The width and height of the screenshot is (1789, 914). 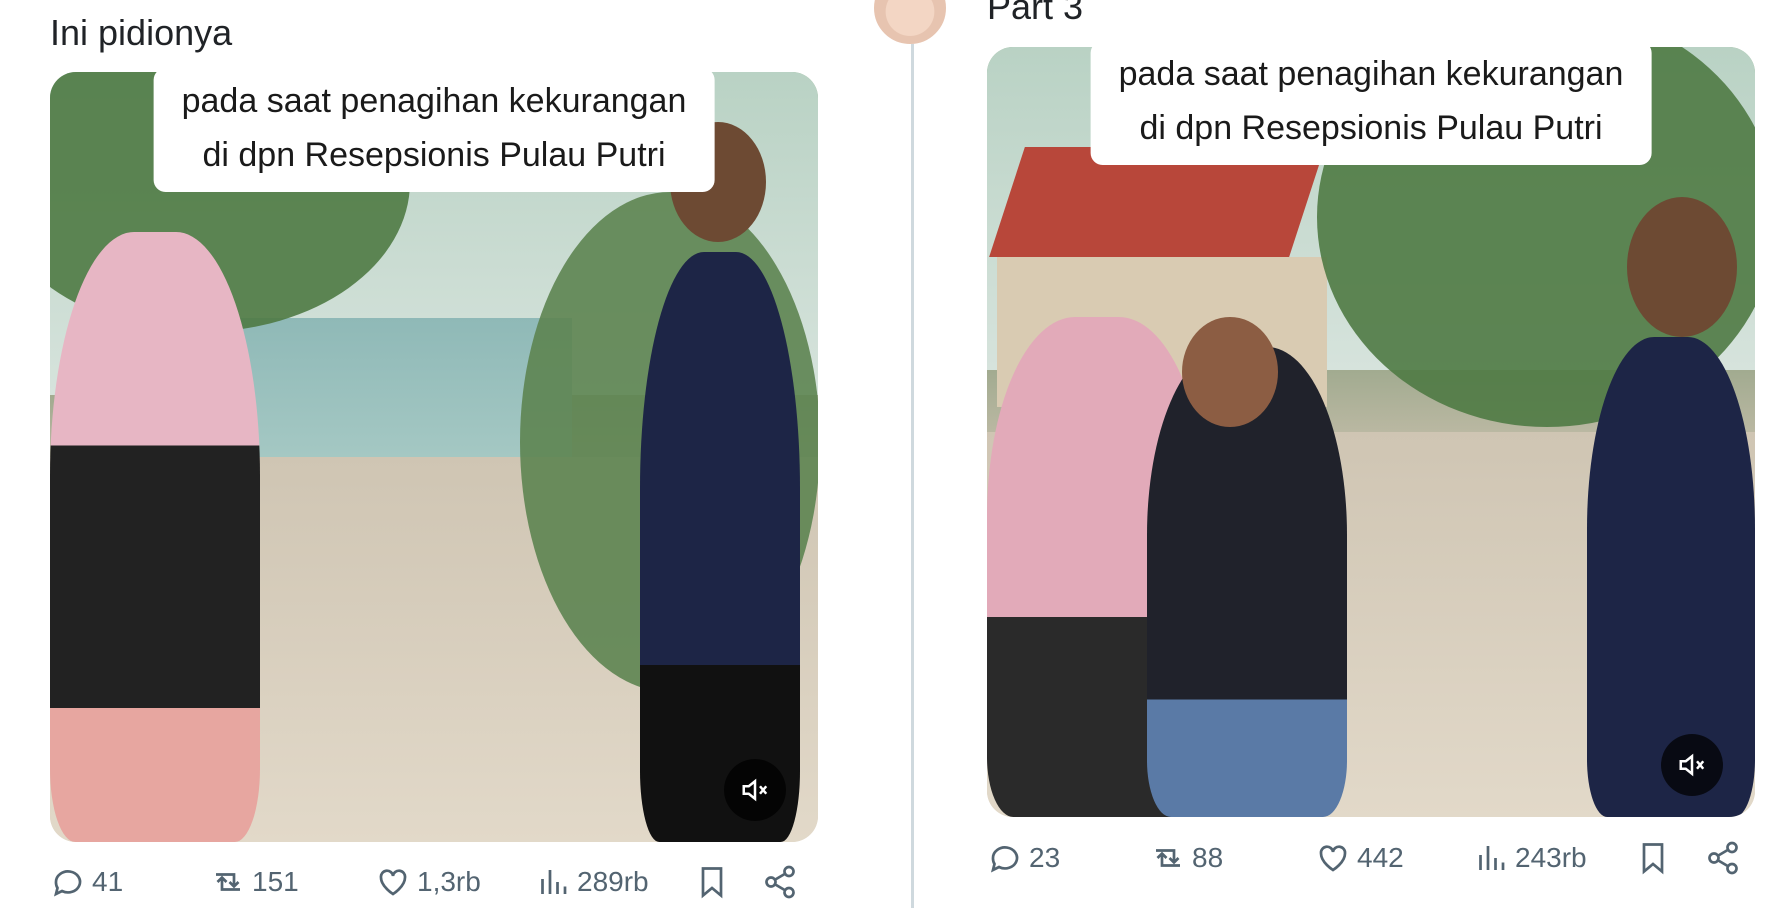 What do you see at coordinates (275, 881) in the screenshot?
I see `repost-count: 151` at bounding box center [275, 881].